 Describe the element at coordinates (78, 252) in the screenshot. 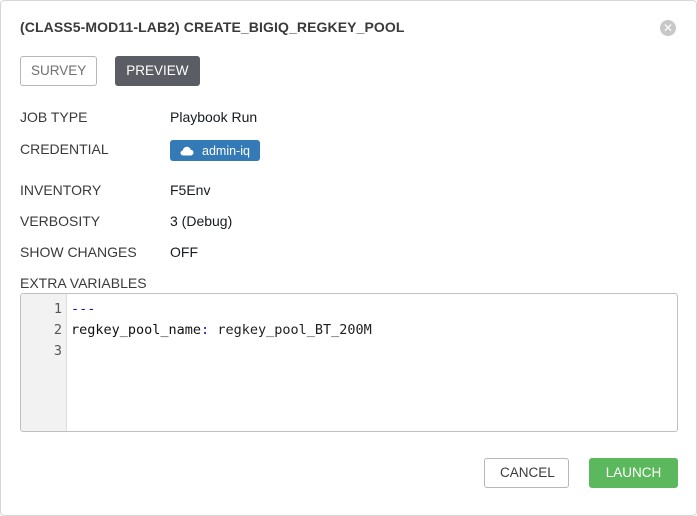

I see `show-changes-label: SHOW CHANGES` at that location.